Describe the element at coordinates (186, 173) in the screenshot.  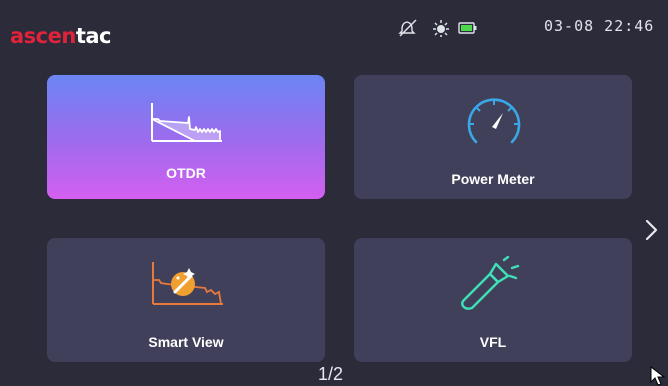
I see `otdr-label: OTDR` at that location.